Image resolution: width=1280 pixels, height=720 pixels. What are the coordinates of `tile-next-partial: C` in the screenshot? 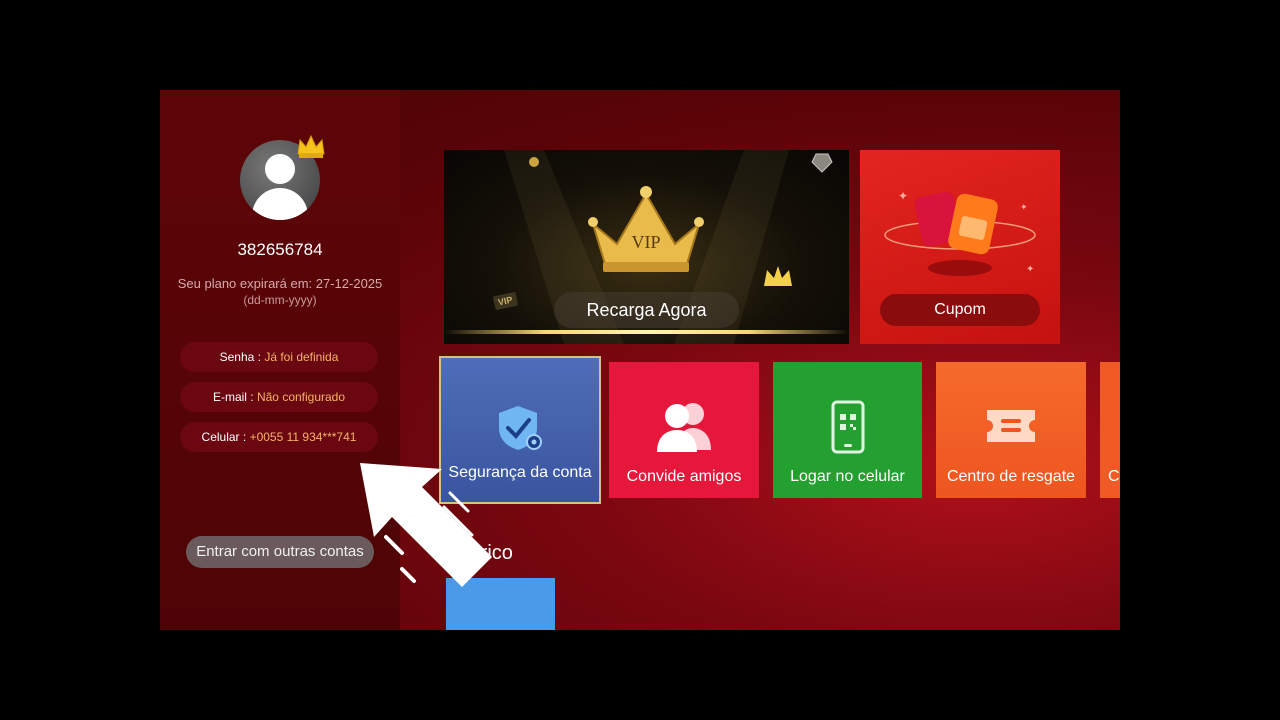 It's located at (1110, 430).